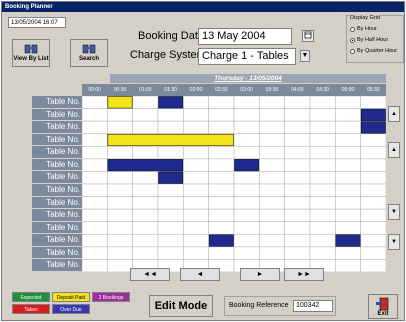  What do you see at coordinates (394, 114) in the screenshot?
I see `scroll-up-button: ▲` at bounding box center [394, 114].